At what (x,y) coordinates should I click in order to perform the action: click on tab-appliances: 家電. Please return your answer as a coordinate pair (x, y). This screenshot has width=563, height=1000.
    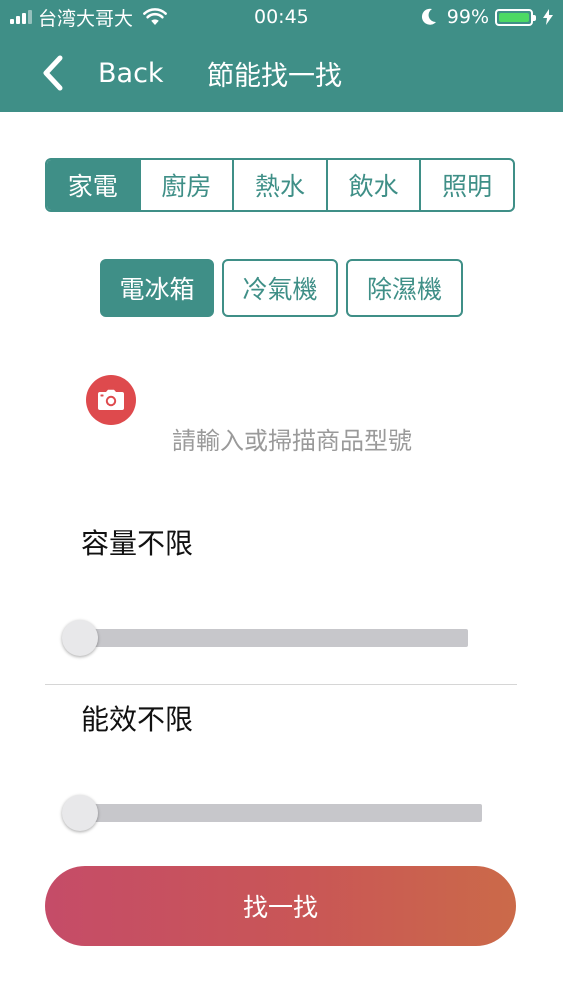
    Looking at the image, I should click on (93, 185).